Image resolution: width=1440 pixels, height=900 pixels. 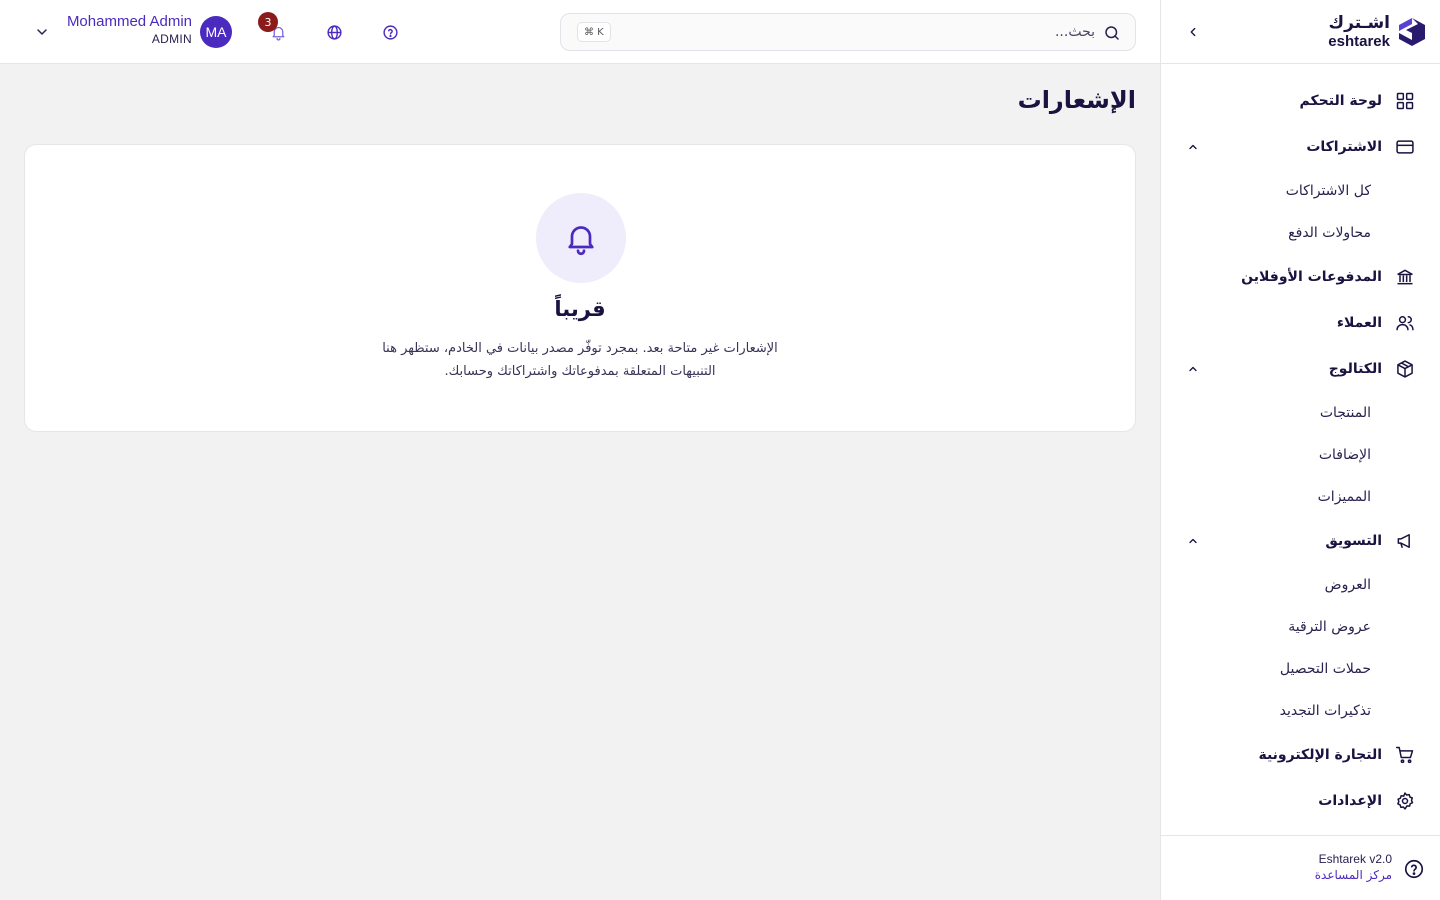 I want to click on page-title: الإشعارات, so click(x=1076, y=100).